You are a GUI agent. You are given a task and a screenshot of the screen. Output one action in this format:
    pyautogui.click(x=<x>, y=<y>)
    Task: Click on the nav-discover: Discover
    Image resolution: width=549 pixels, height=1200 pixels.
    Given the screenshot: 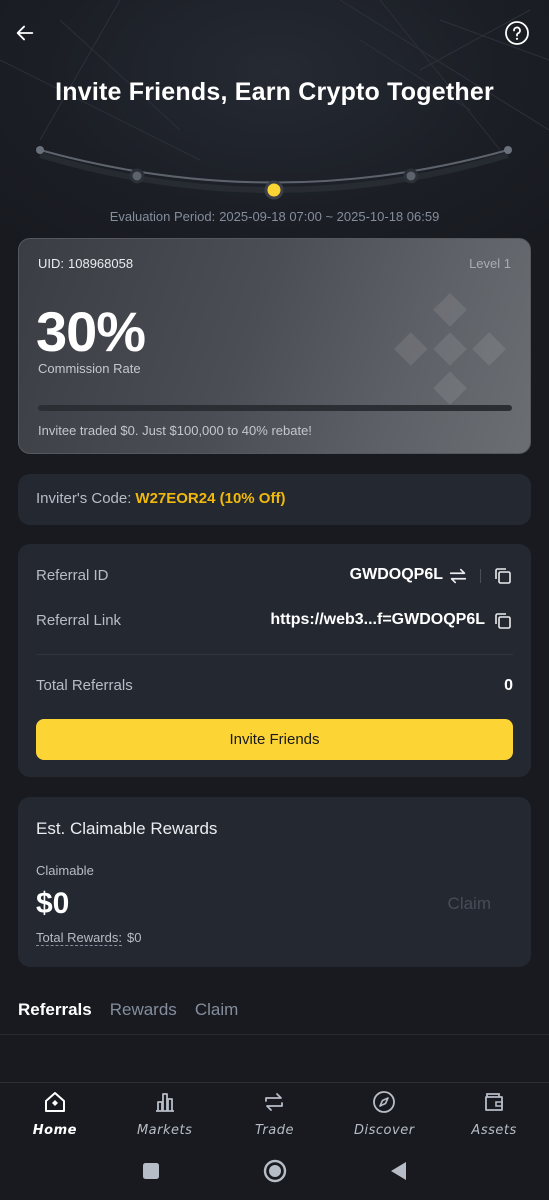 What is the action you would take?
    pyautogui.click(x=384, y=1112)
    